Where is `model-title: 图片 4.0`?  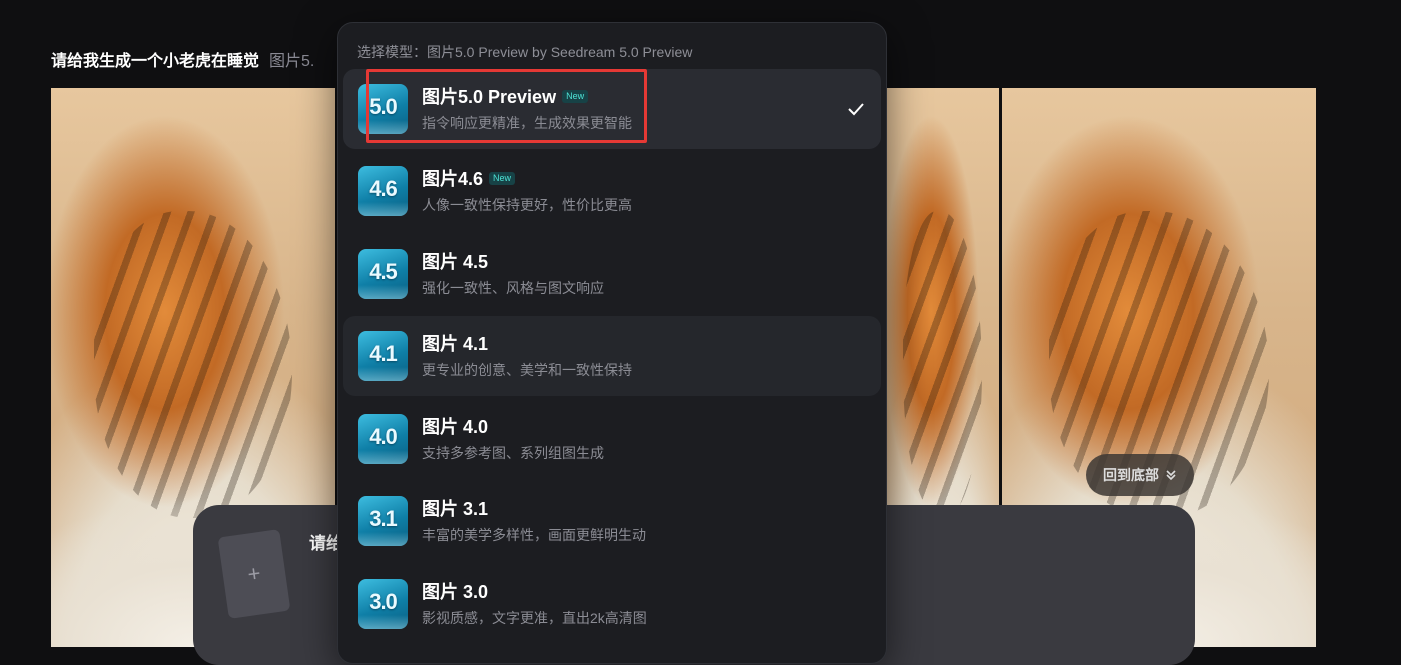
model-title: 图片 4.0 is located at coordinates (455, 427).